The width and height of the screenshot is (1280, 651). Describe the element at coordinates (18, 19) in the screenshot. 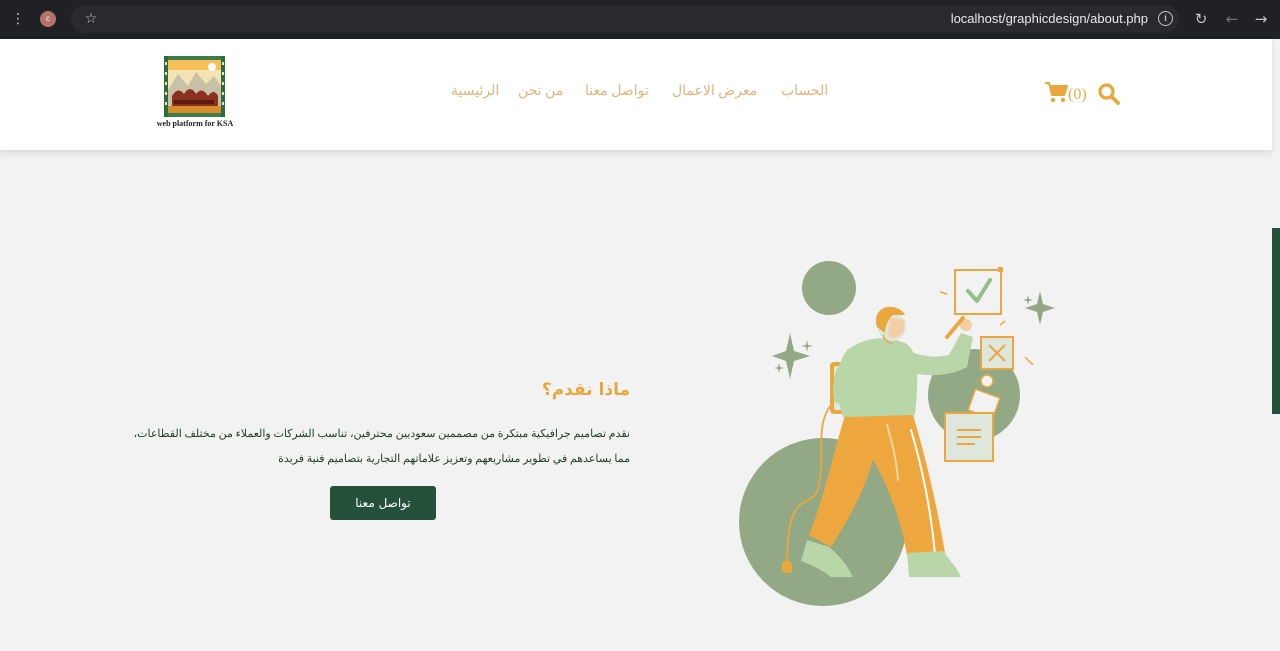

I see `browser-menu-icon: ⋮` at that location.